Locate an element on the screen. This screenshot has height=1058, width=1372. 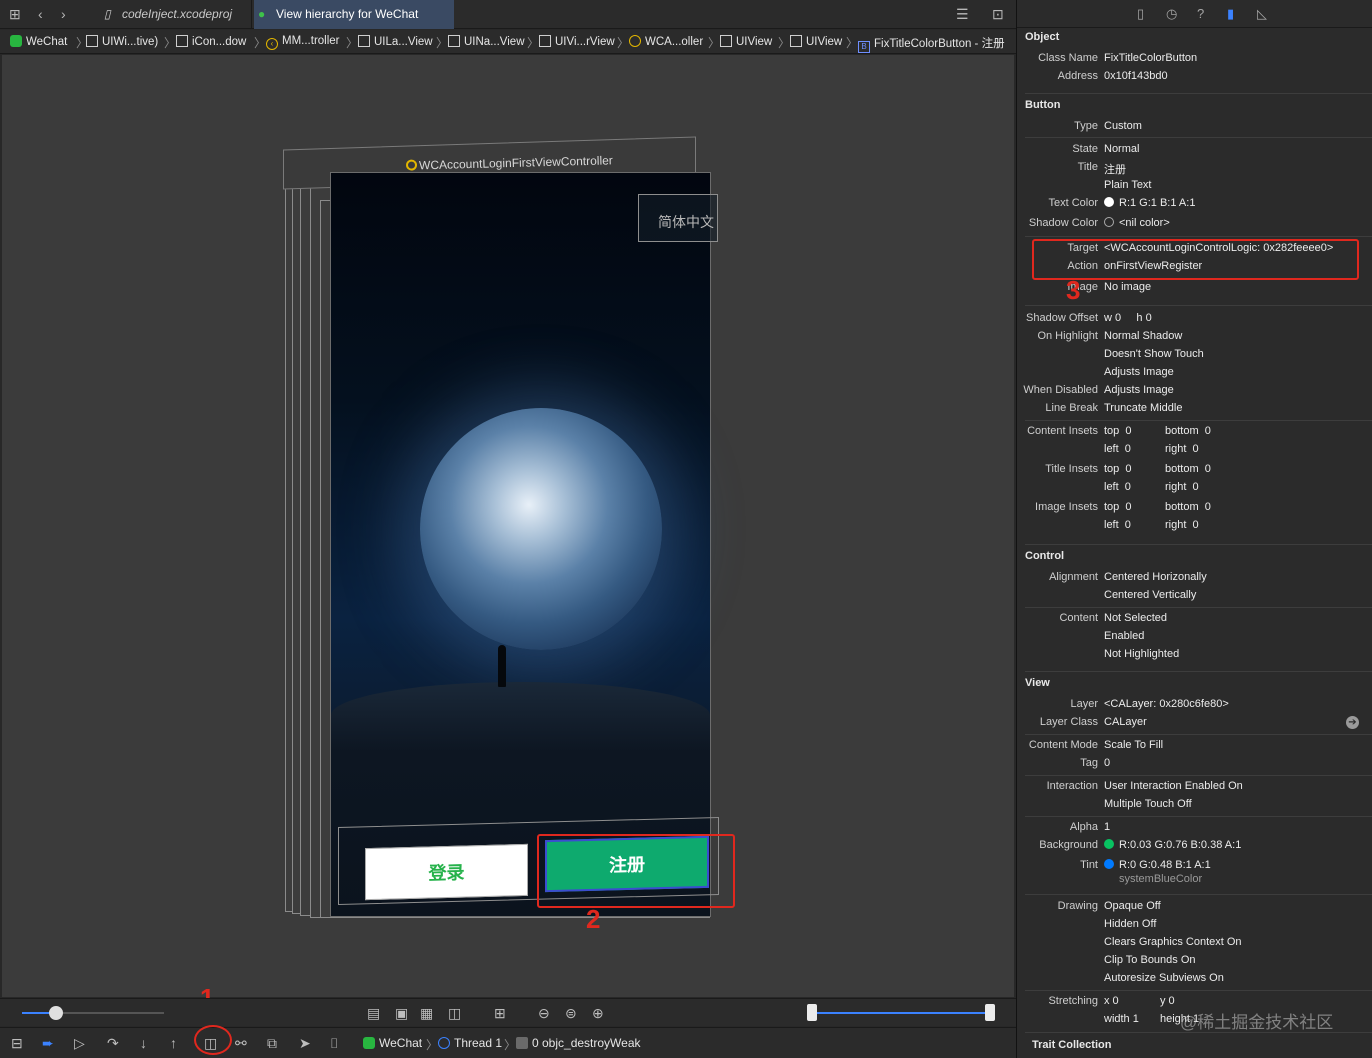
change-perspective-icon: ◫ is located at coordinates (454, 1013).